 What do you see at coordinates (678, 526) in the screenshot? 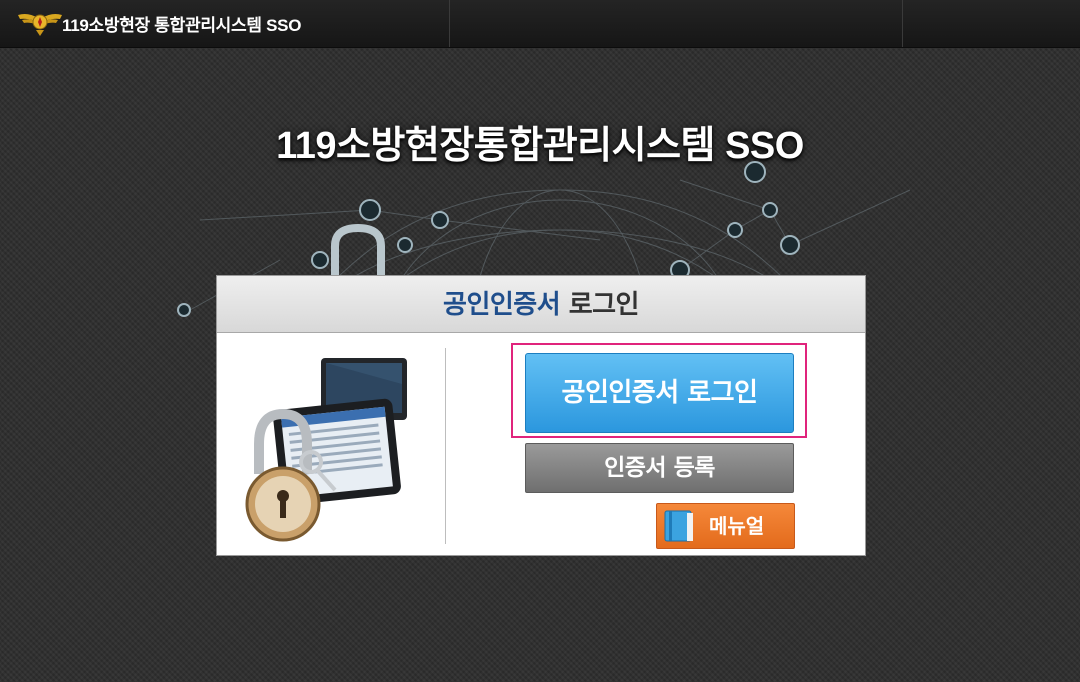
I see `book-icon` at bounding box center [678, 526].